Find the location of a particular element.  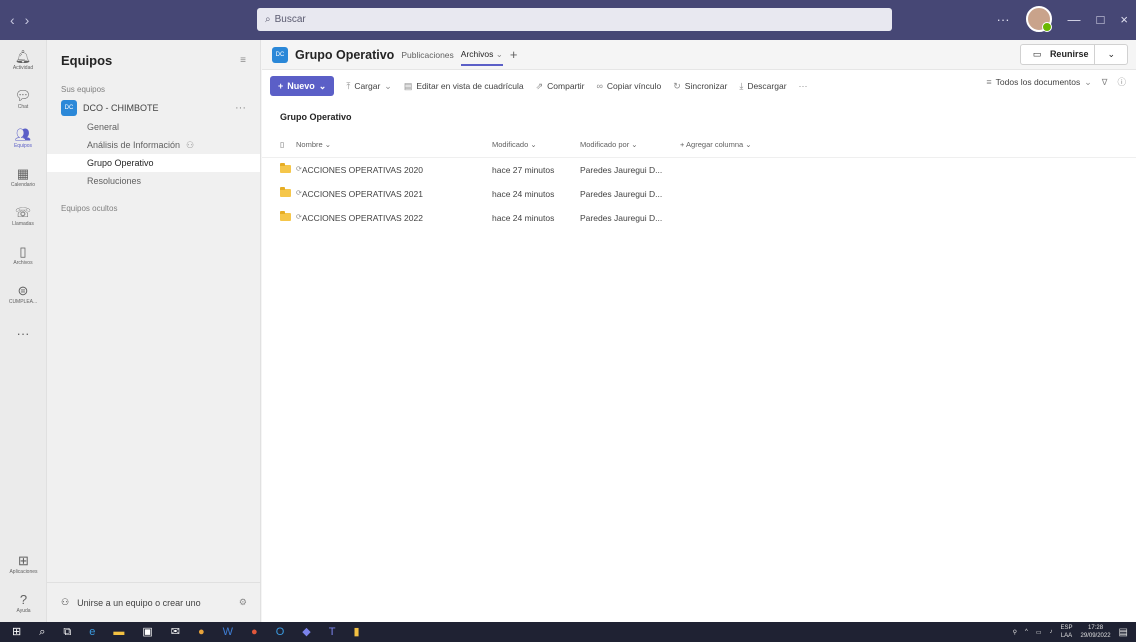

windows-start-icon: ⊞ is located at coordinates (16, 632).